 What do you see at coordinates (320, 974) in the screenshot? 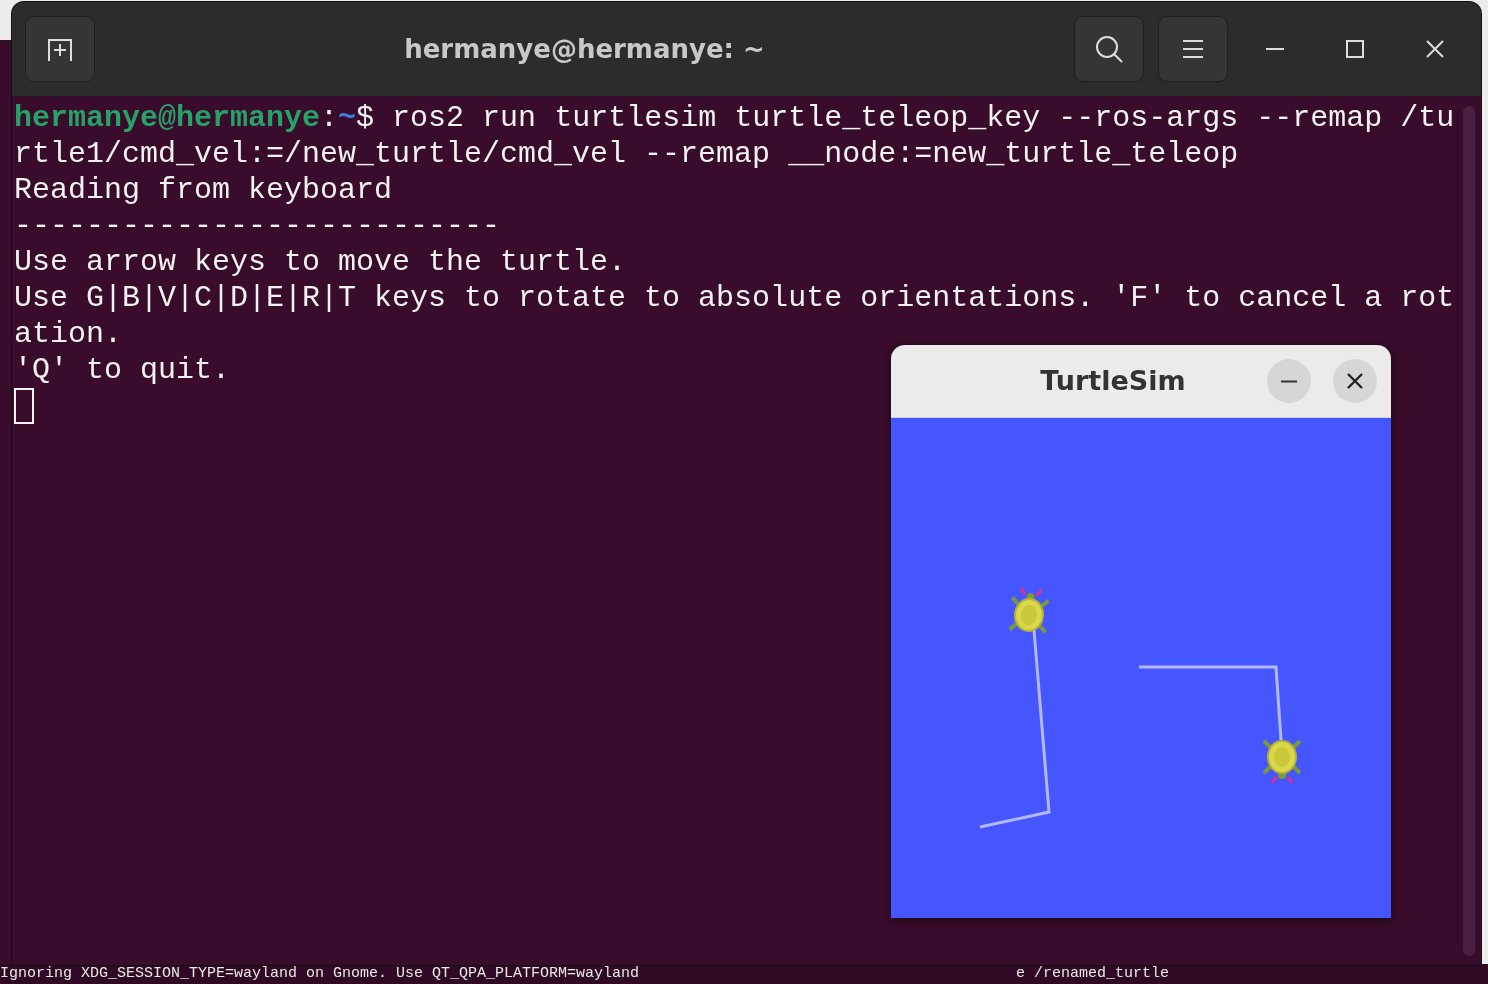
I see `background-terminal-text: Ignoring XDG_SESSION_TYPE=wayland on Gnome. Use QT_QPA_PLATFORM=wayland` at bounding box center [320, 974].